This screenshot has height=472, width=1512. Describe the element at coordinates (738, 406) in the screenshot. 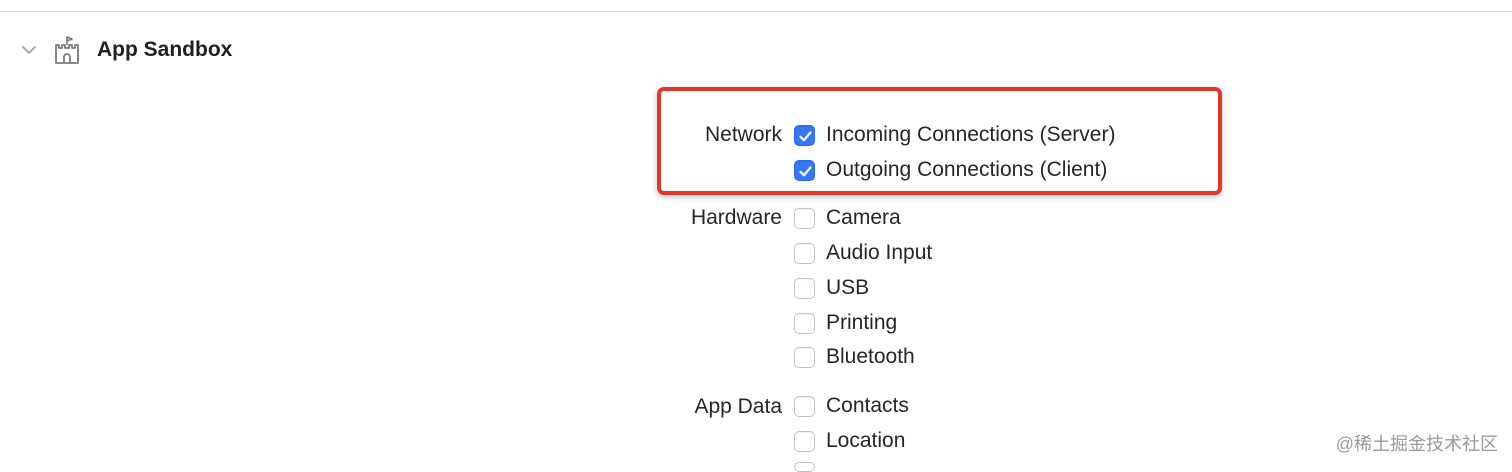

I see `app-data-group-label: App Data` at that location.